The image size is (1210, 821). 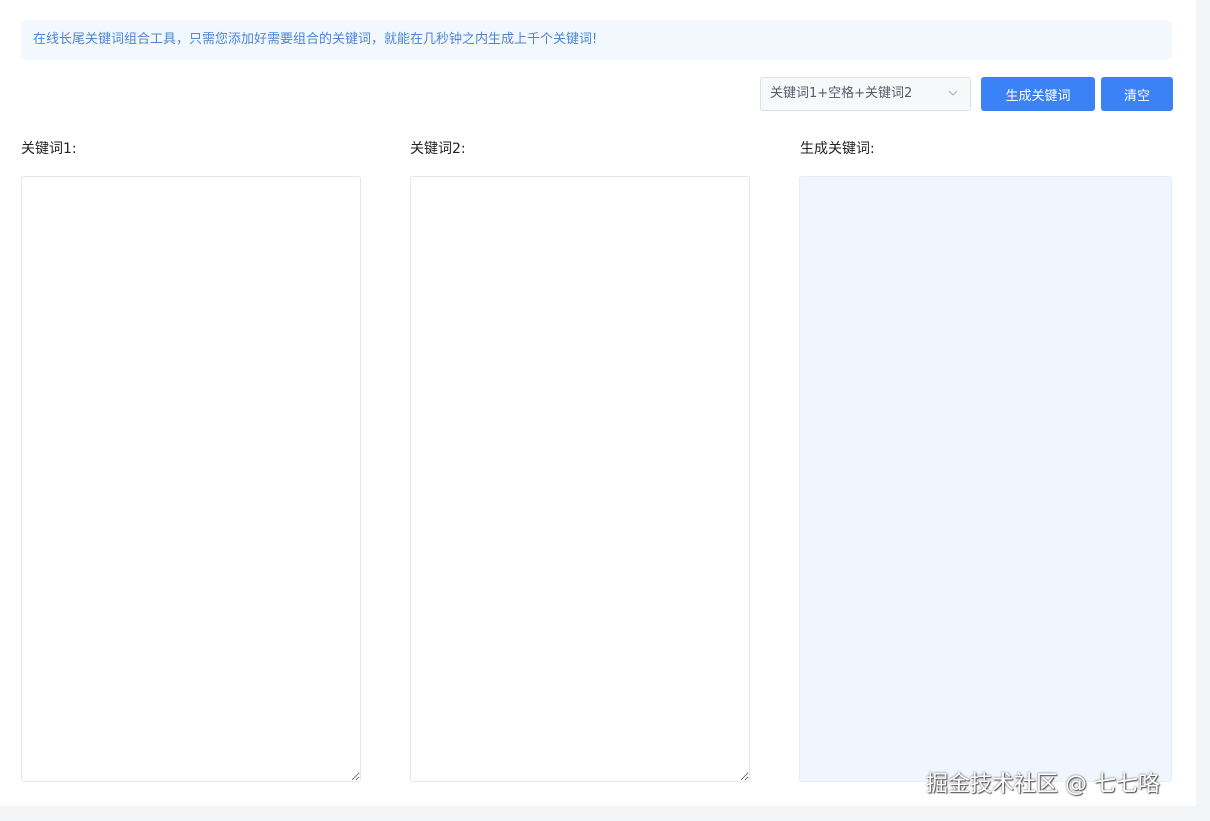 I want to click on bottom-band, so click(x=598, y=813).